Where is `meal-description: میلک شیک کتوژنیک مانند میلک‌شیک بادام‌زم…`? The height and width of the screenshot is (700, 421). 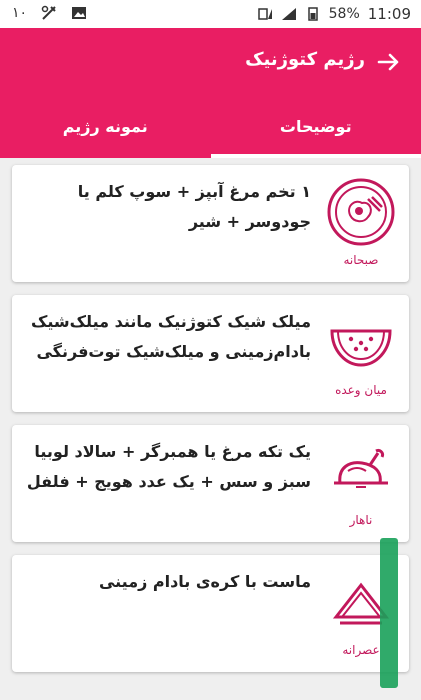 meal-description: میلک شیک کتوژنیک مانند میلک‌شیک بادام‌زم… is located at coordinates (171, 336).